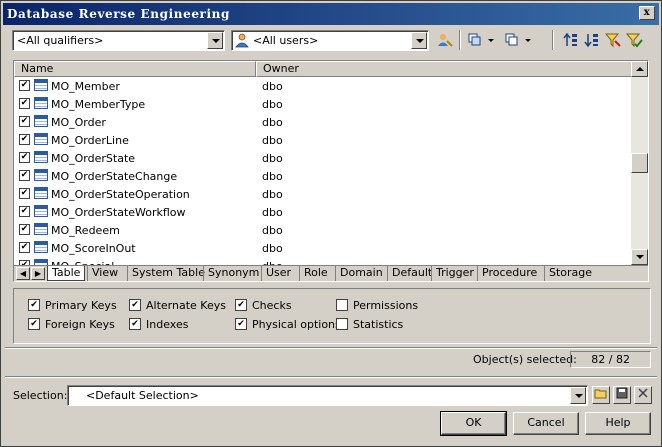  What do you see at coordinates (570, 273) in the screenshot?
I see `tab-storage: Storage` at bounding box center [570, 273].